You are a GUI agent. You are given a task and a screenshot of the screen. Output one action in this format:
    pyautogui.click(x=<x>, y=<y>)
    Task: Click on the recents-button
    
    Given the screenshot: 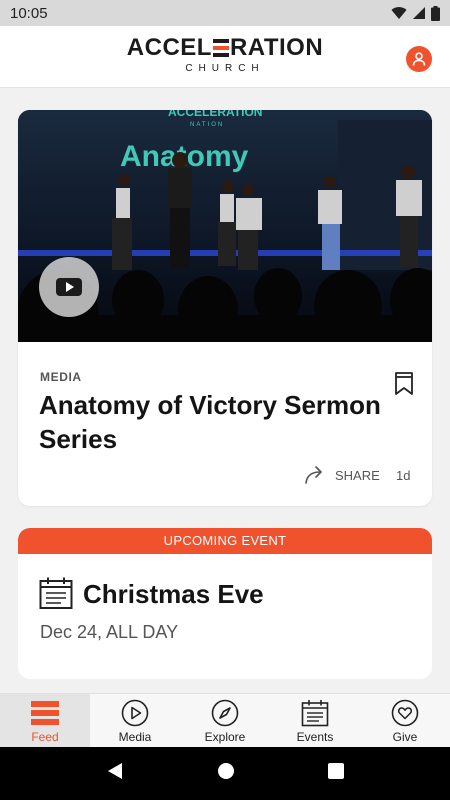 What is the action you would take?
    pyautogui.click(x=335, y=773)
    